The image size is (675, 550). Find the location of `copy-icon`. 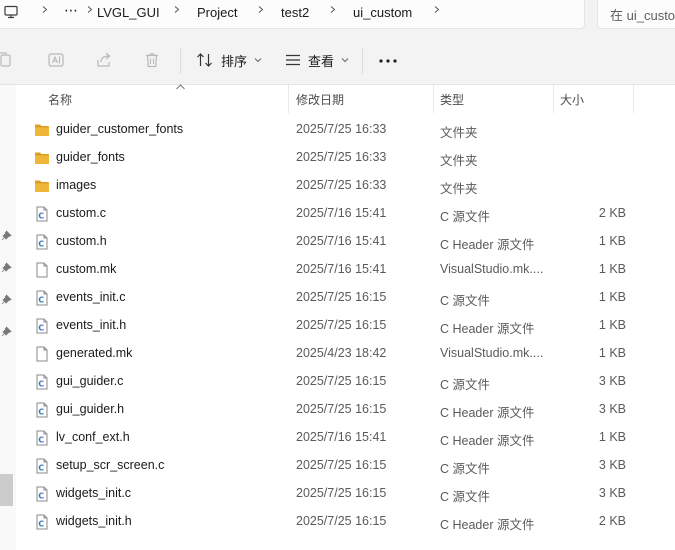

copy-icon is located at coordinates (7, 60).